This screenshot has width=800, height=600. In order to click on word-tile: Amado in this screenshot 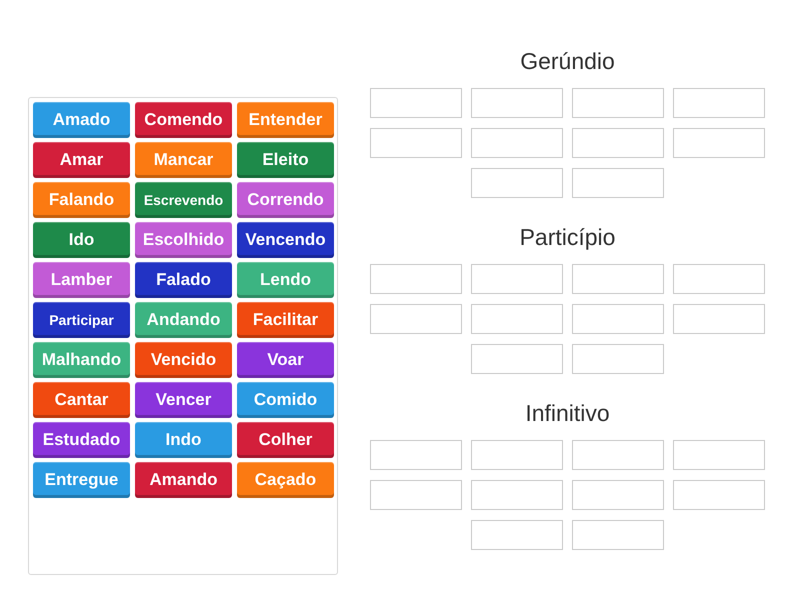, I will do `click(81, 120)`.